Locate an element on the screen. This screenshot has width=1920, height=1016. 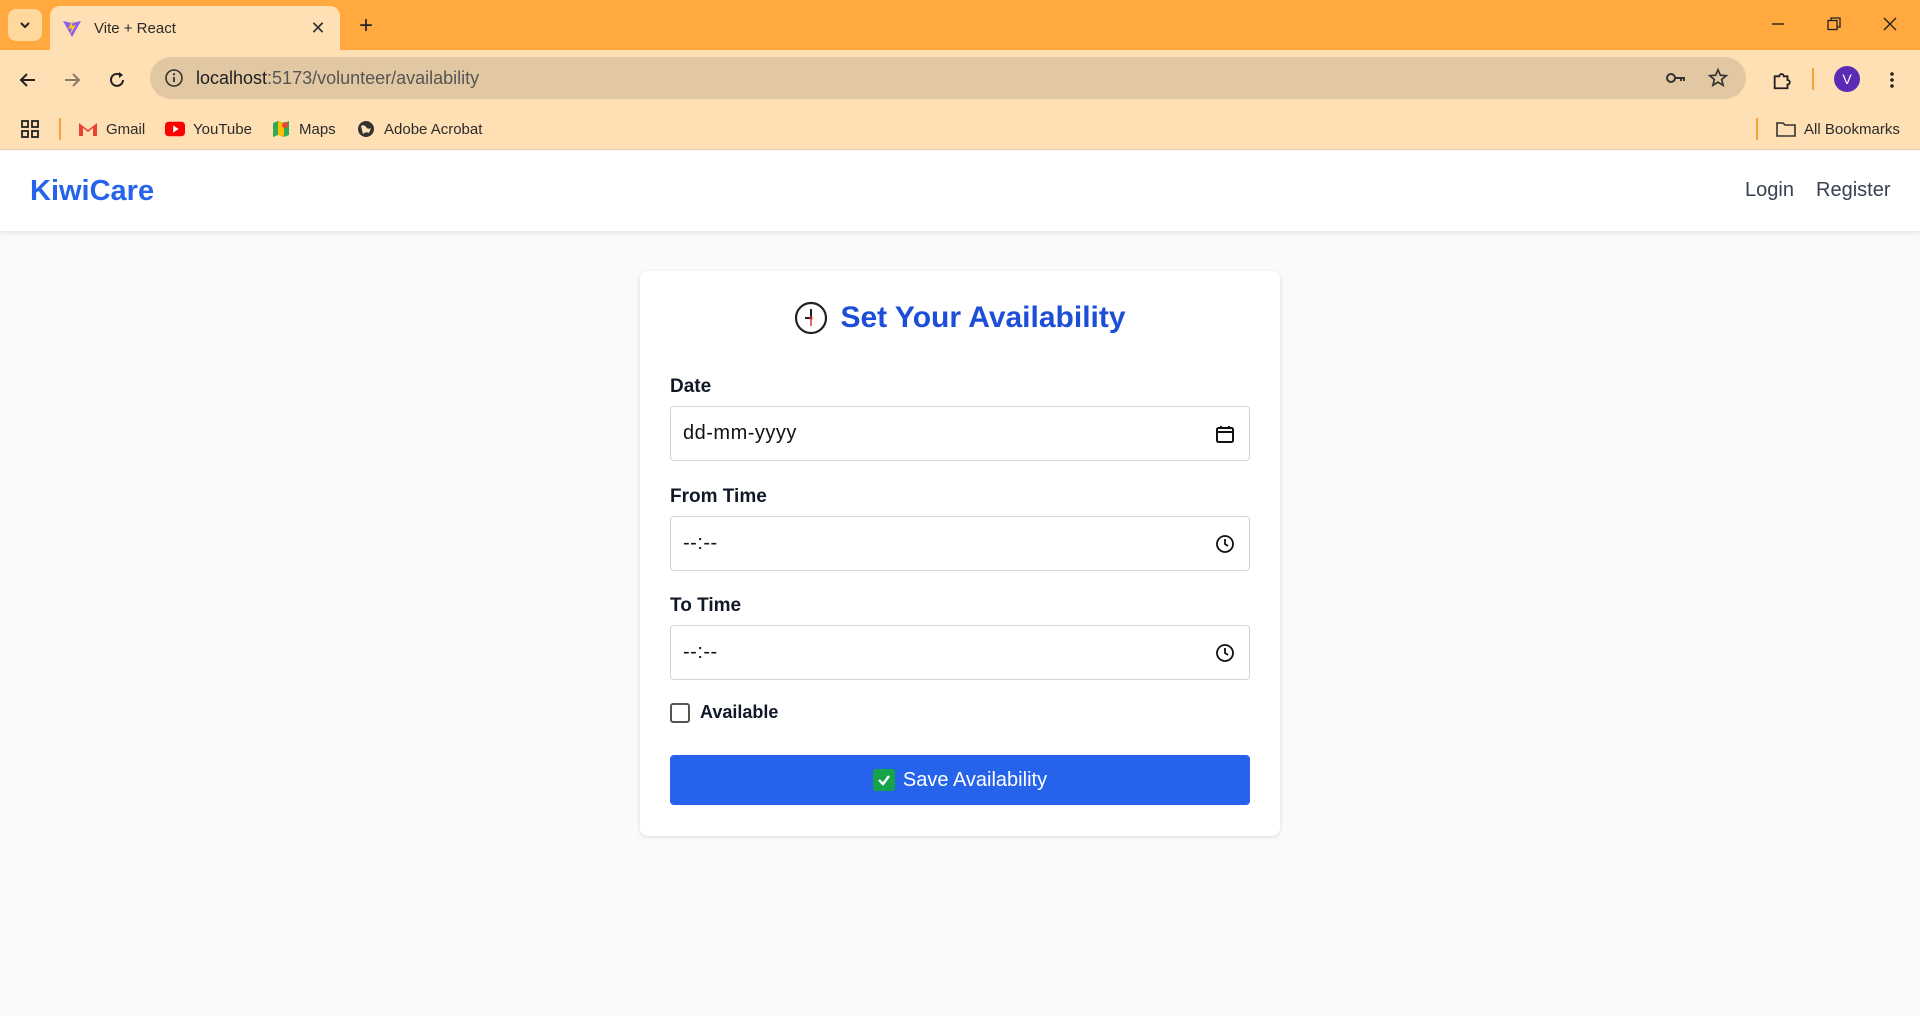
available-checkbox is located at coordinates (680, 712).